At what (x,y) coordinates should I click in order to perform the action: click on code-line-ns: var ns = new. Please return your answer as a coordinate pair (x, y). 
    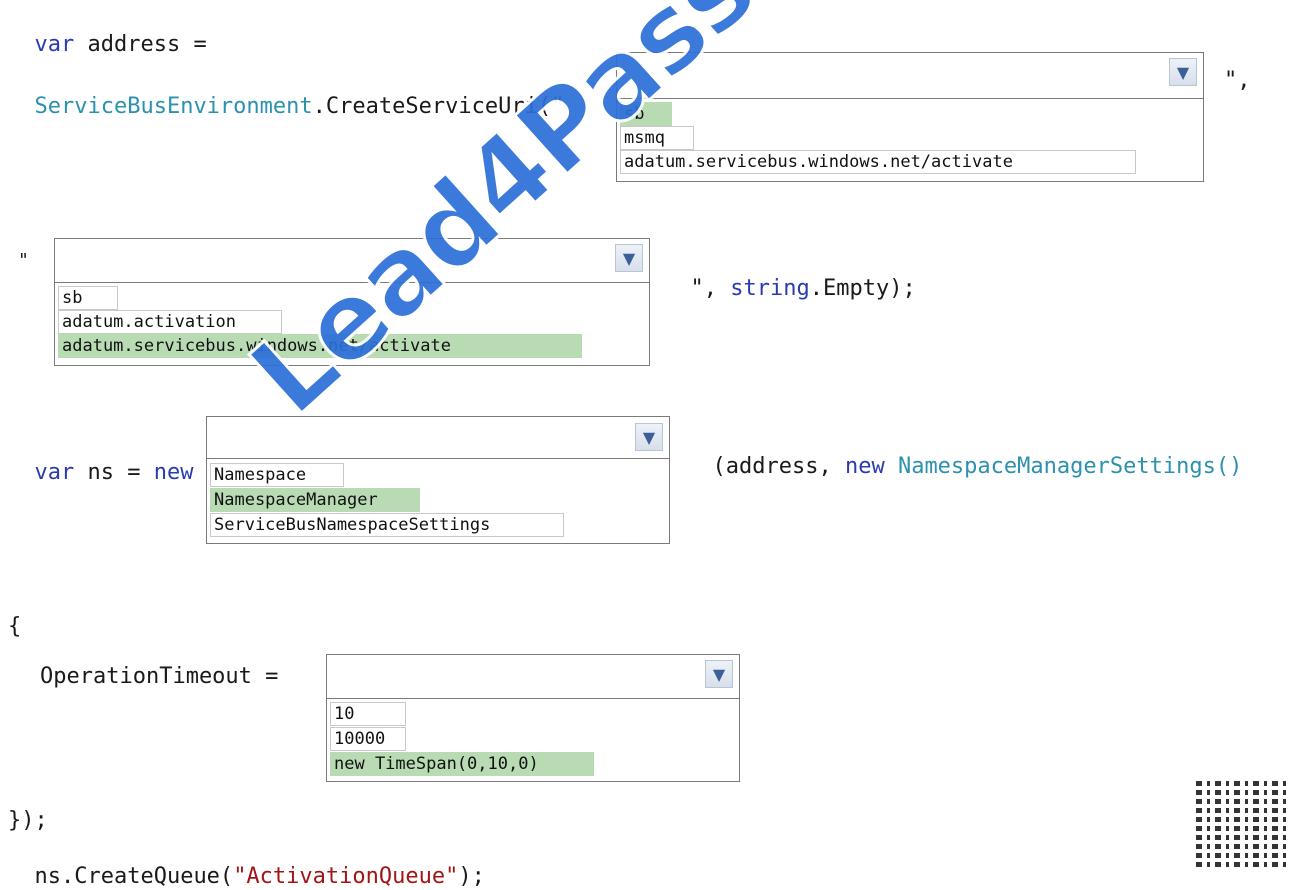
    Looking at the image, I should click on (101, 460).